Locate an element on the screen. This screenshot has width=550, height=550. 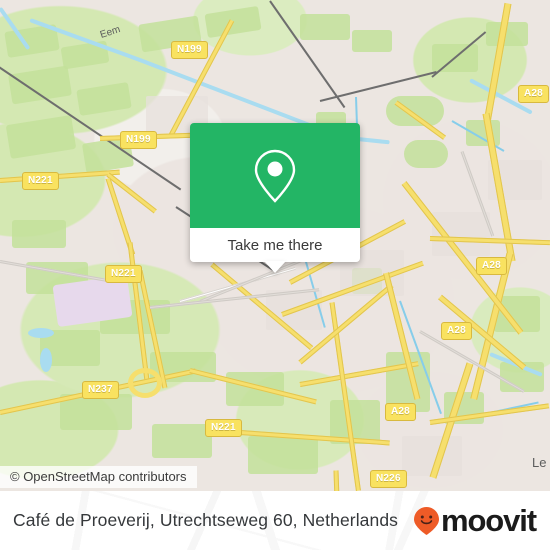
road-shield: N226 is located at coordinates (388, 479).